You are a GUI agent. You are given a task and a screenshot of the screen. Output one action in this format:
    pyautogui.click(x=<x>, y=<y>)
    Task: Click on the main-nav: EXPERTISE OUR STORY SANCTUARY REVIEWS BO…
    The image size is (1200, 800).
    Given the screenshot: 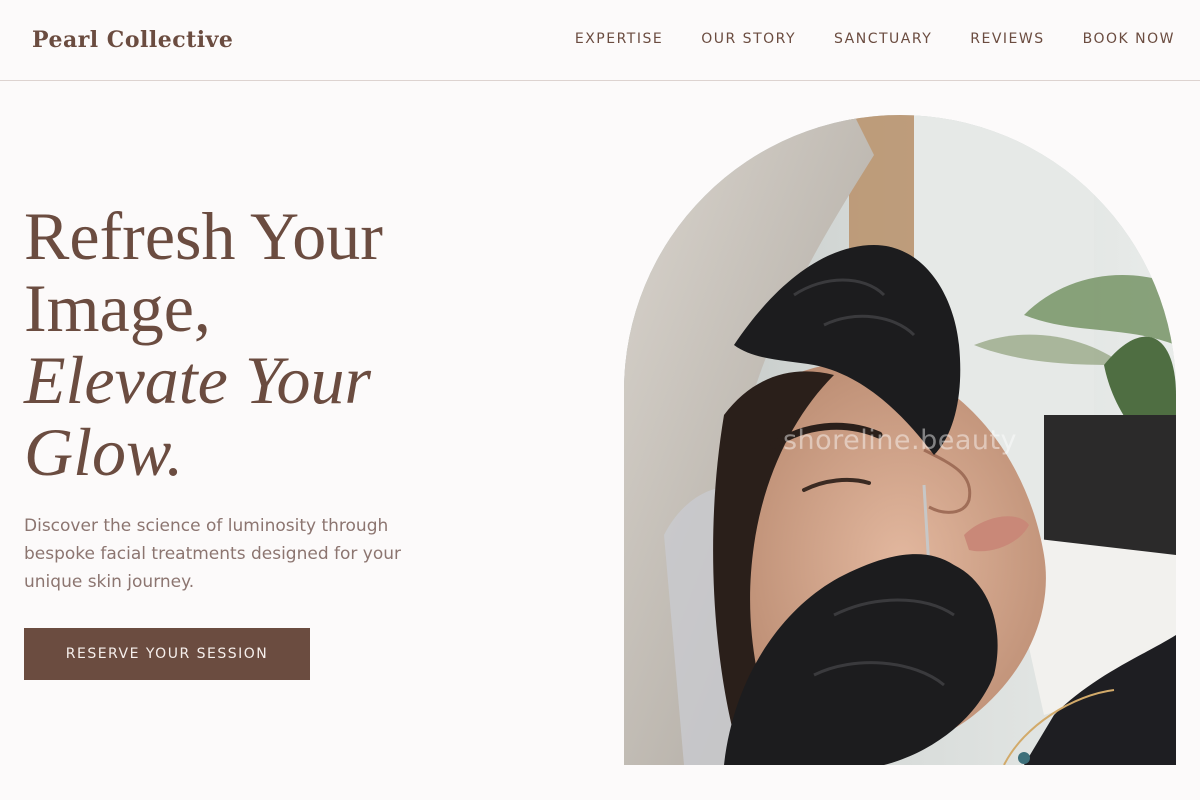 What is the action you would take?
    pyautogui.click(x=875, y=39)
    